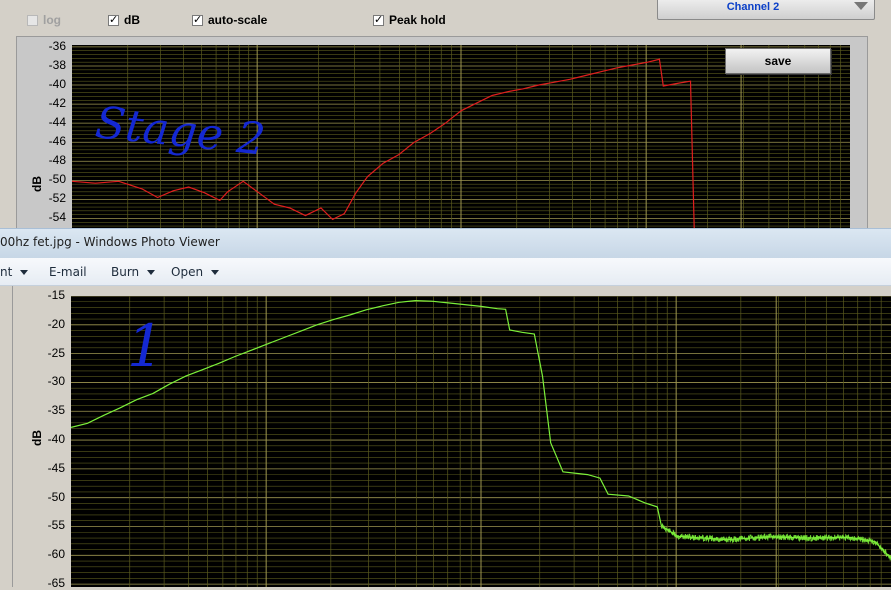 This screenshot has height=590, width=891. What do you see at coordinates (57, 45) in the screenshot?
I see `y-tick-label: -36` at bounding box center [57, 45].